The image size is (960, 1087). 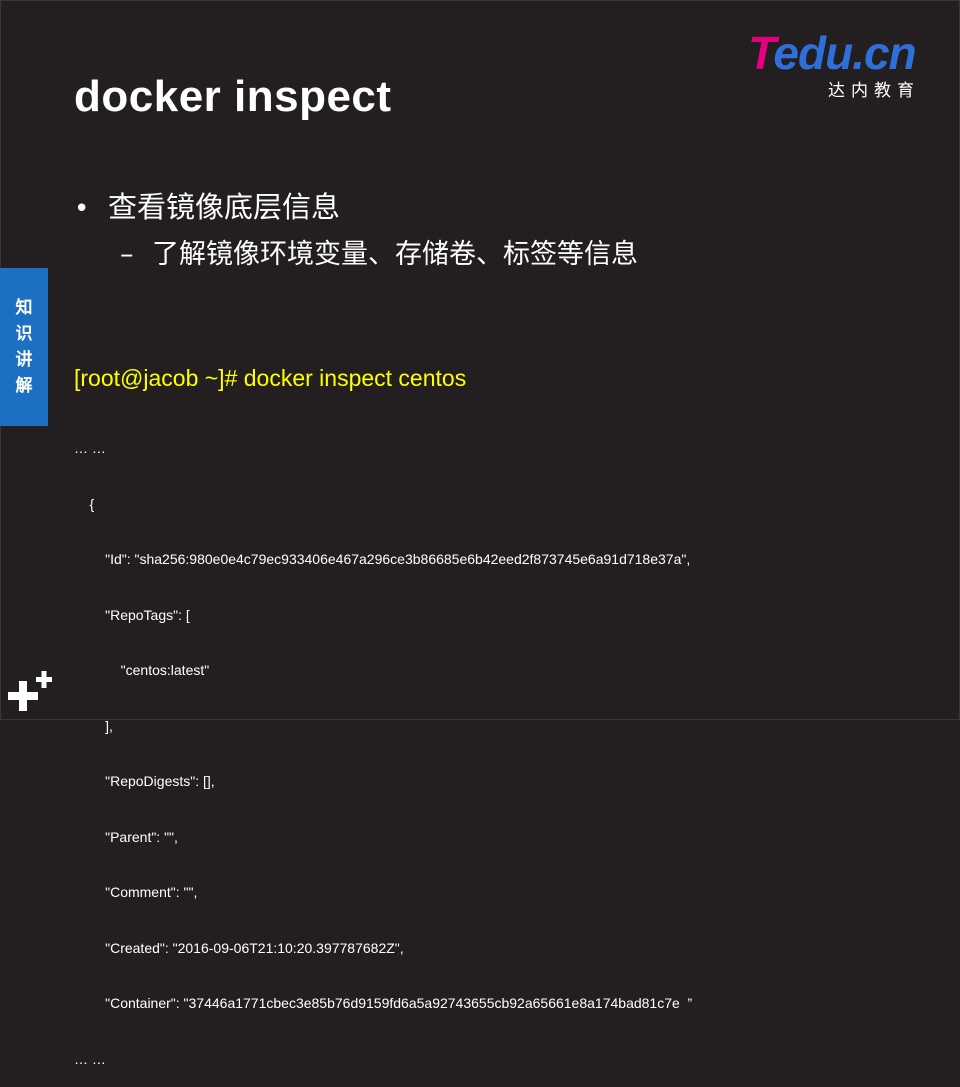 What do you see at coordinates (144, 781) in the screenshot?
I see `code-line: "RepoDigests": [],` at bounding box center [144, 781].